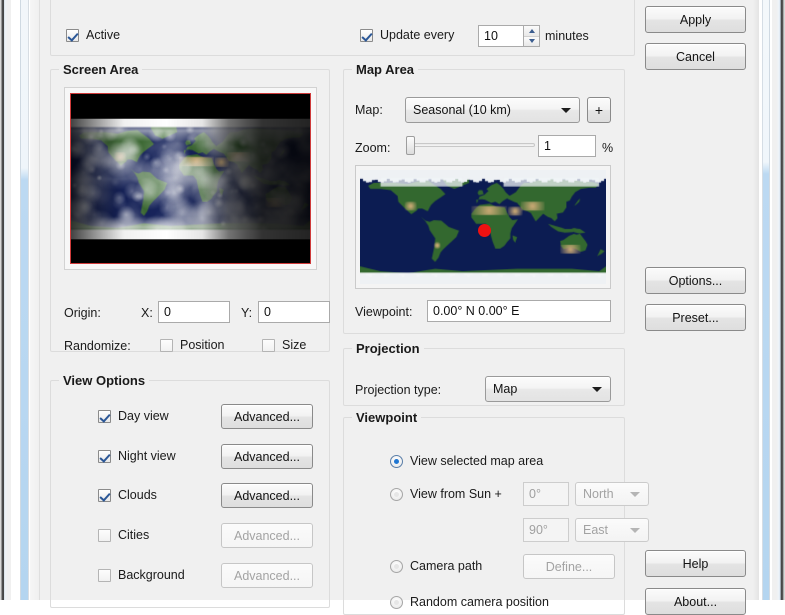 The image size is (785, 615). Describe the element at coordinates (505, 389) in the screenshot. I see `projection-type-value: Map` at that location.